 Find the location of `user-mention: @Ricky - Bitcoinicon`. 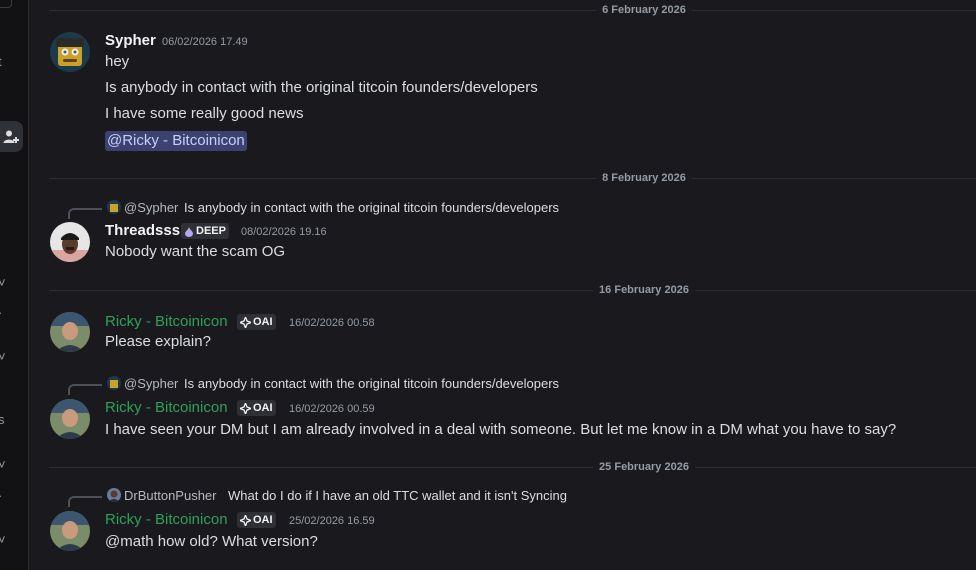

user-mention: @Ricky - Bitcoinicon is located at coordinates (176, 141).